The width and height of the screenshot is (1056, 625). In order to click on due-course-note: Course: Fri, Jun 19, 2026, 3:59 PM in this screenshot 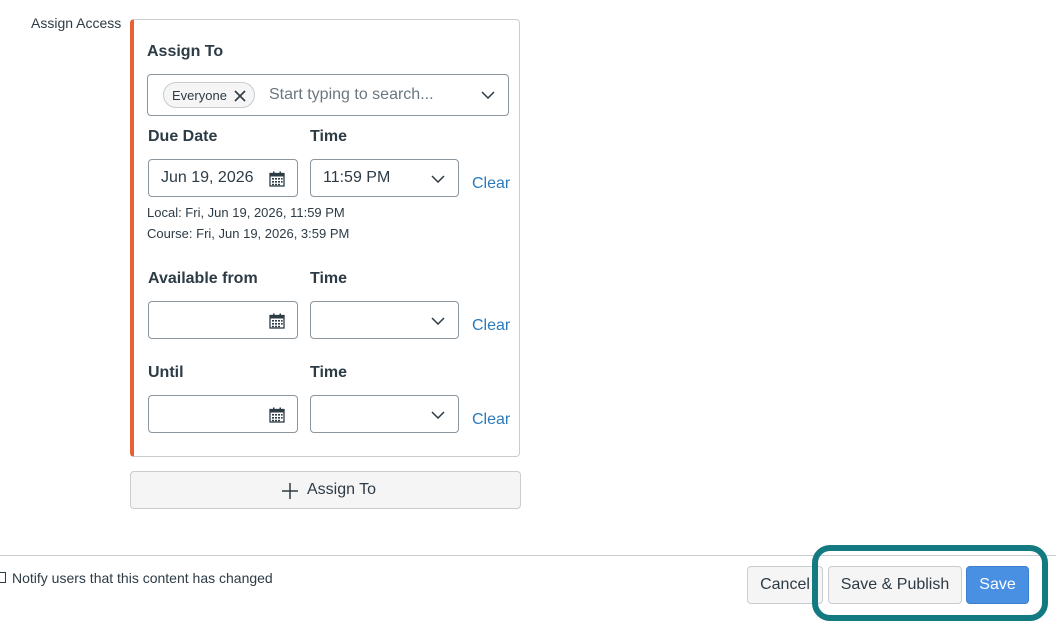, I will do `click(248, 233)`.